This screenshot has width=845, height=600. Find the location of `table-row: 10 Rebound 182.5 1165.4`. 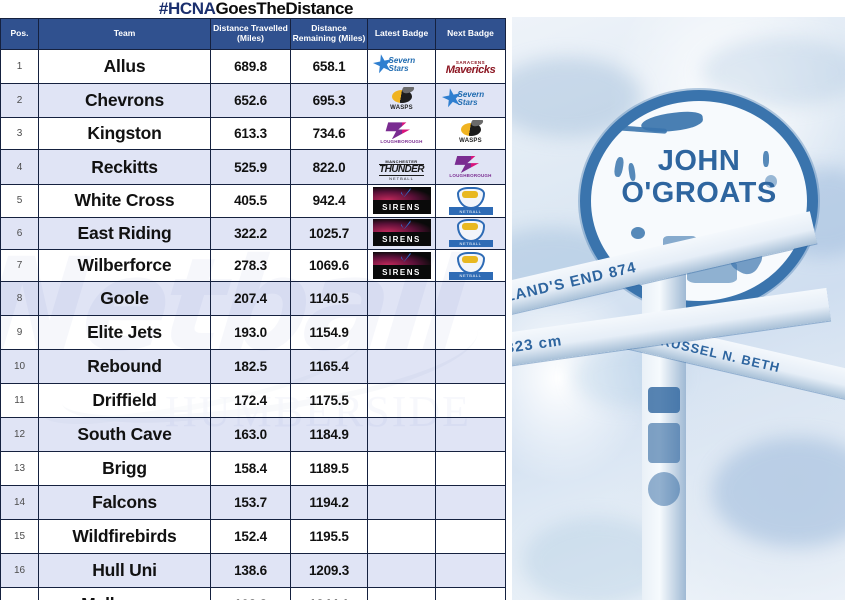

table-row: 10 Rebound 182.5 1165.4 is located at coordinates (253, 367).